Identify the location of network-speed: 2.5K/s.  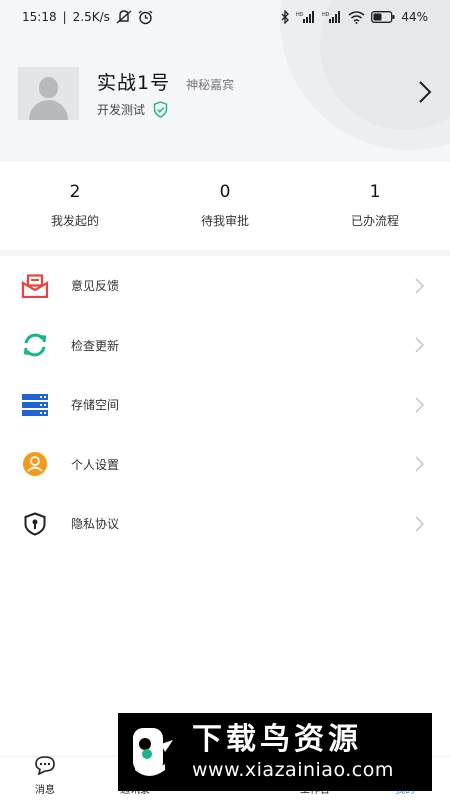
(91, 17).